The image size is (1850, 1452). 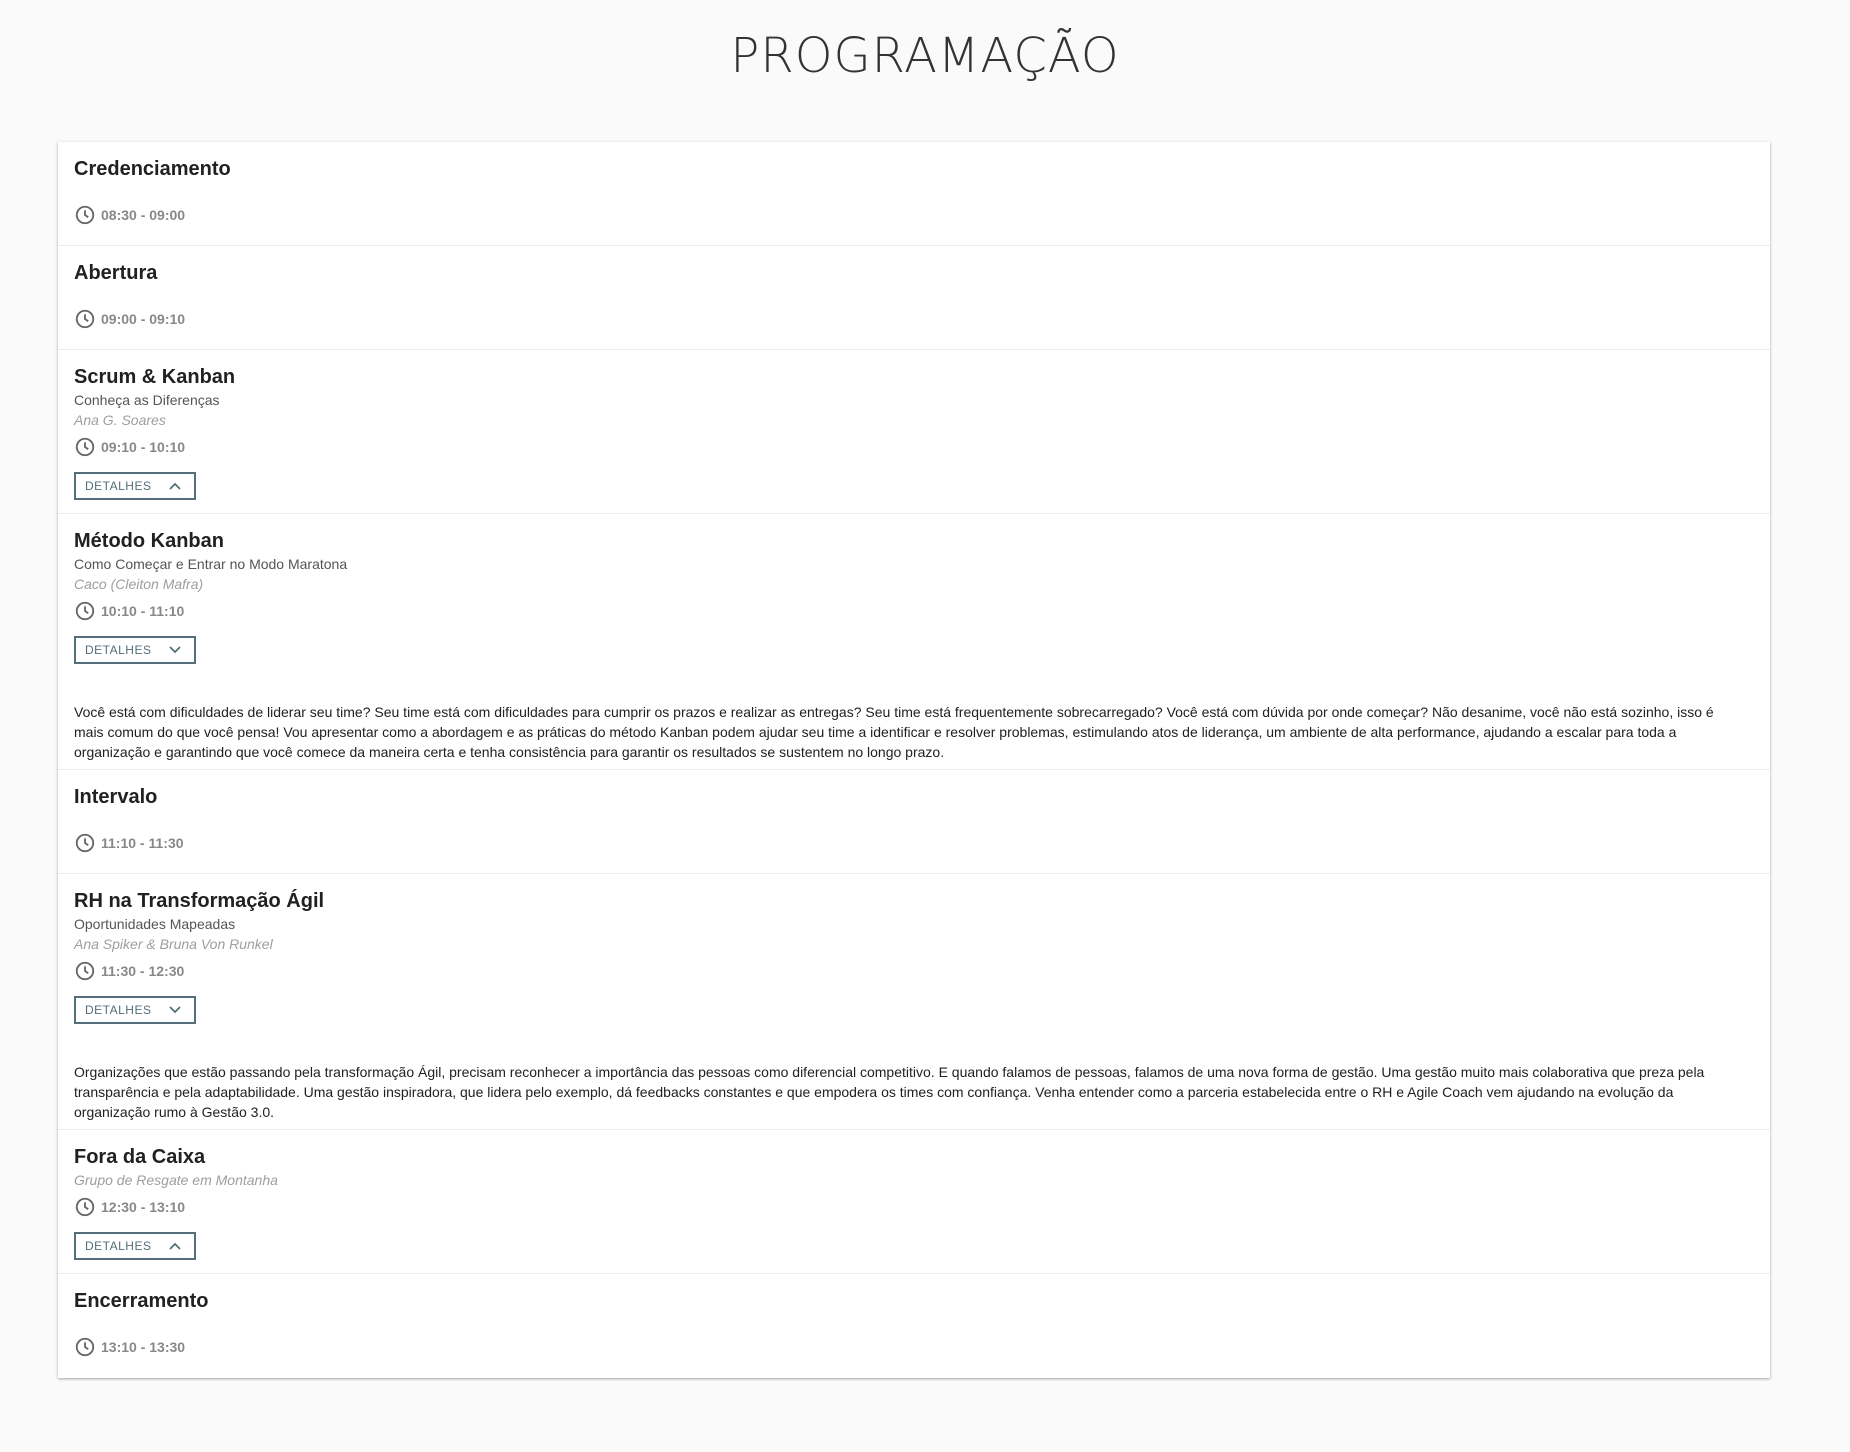 I want to click on item-subtitle: Como Começar e Entrar no Modo Maratona, so click(x=211, y=564).